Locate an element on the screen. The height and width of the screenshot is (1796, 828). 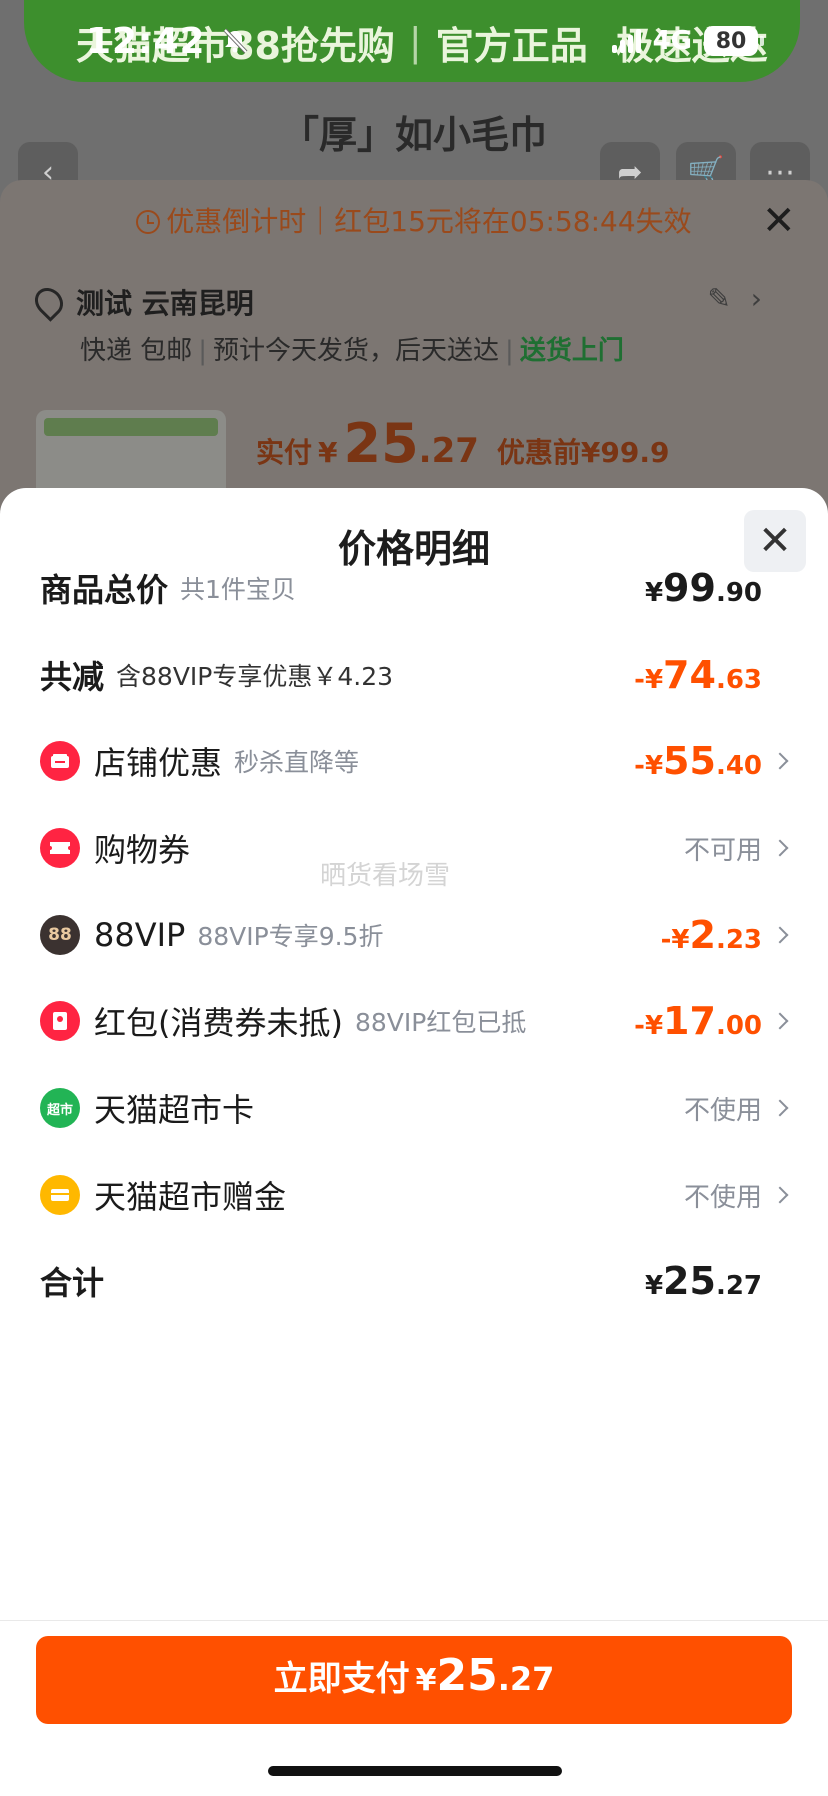
row-total-discount: 共减 含88VIP专享优惠￥4.23 -¥ 74.63 is located at coordinates (415, 675).